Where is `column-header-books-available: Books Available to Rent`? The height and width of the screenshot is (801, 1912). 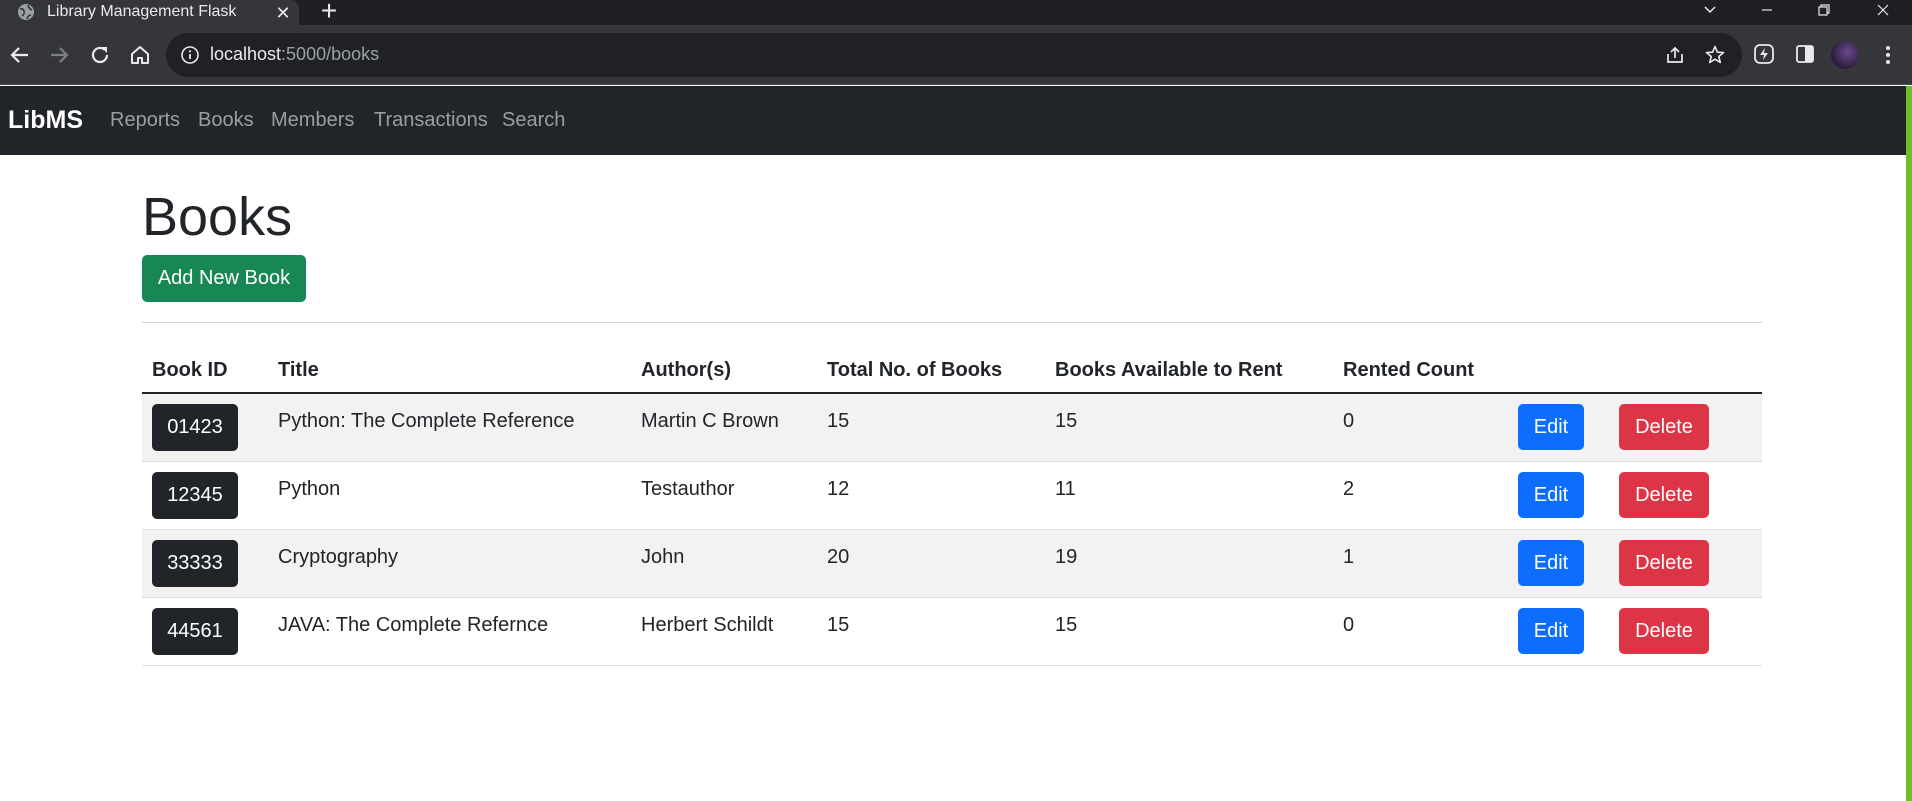 column-header-books-available: Books Available to Rent is located at coordinates (1189, 371).